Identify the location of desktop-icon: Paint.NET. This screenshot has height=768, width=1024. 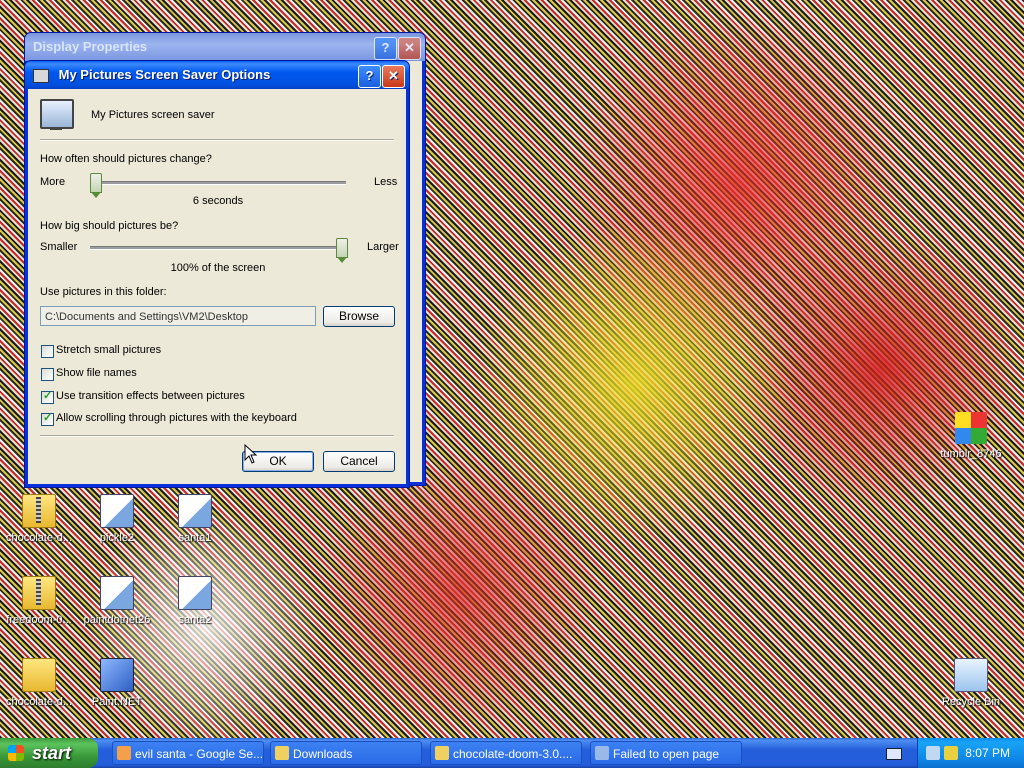
(117, 683).